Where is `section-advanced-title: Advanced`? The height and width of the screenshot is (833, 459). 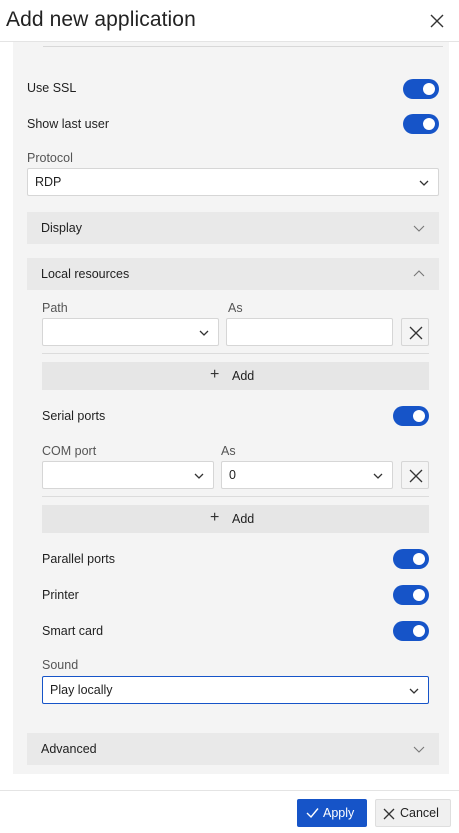
section-advanced-title: Advanced is located at coordinates (69, 749).